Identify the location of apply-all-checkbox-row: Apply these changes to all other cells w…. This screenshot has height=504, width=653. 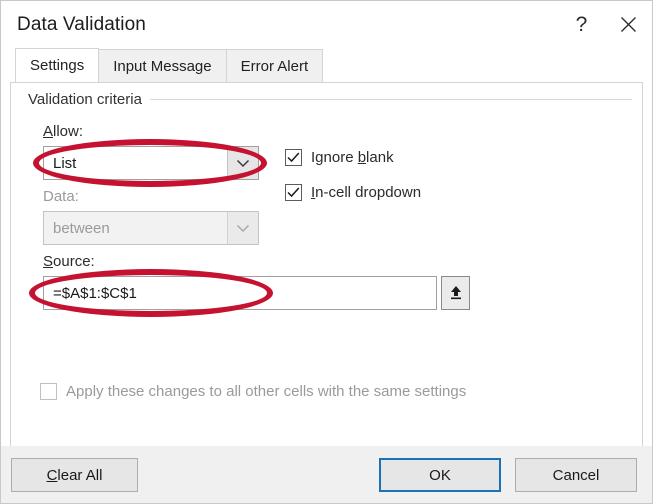
(253, 391).